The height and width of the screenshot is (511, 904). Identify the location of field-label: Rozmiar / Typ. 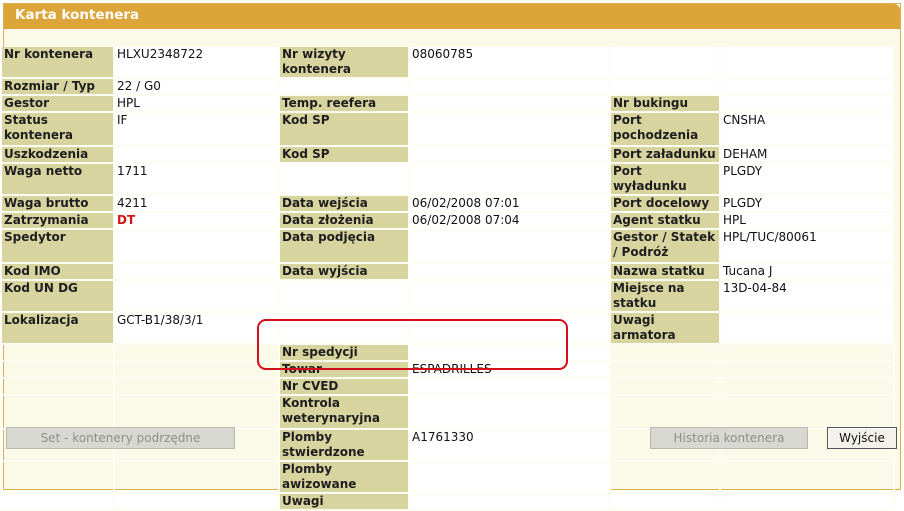
(58, 87).